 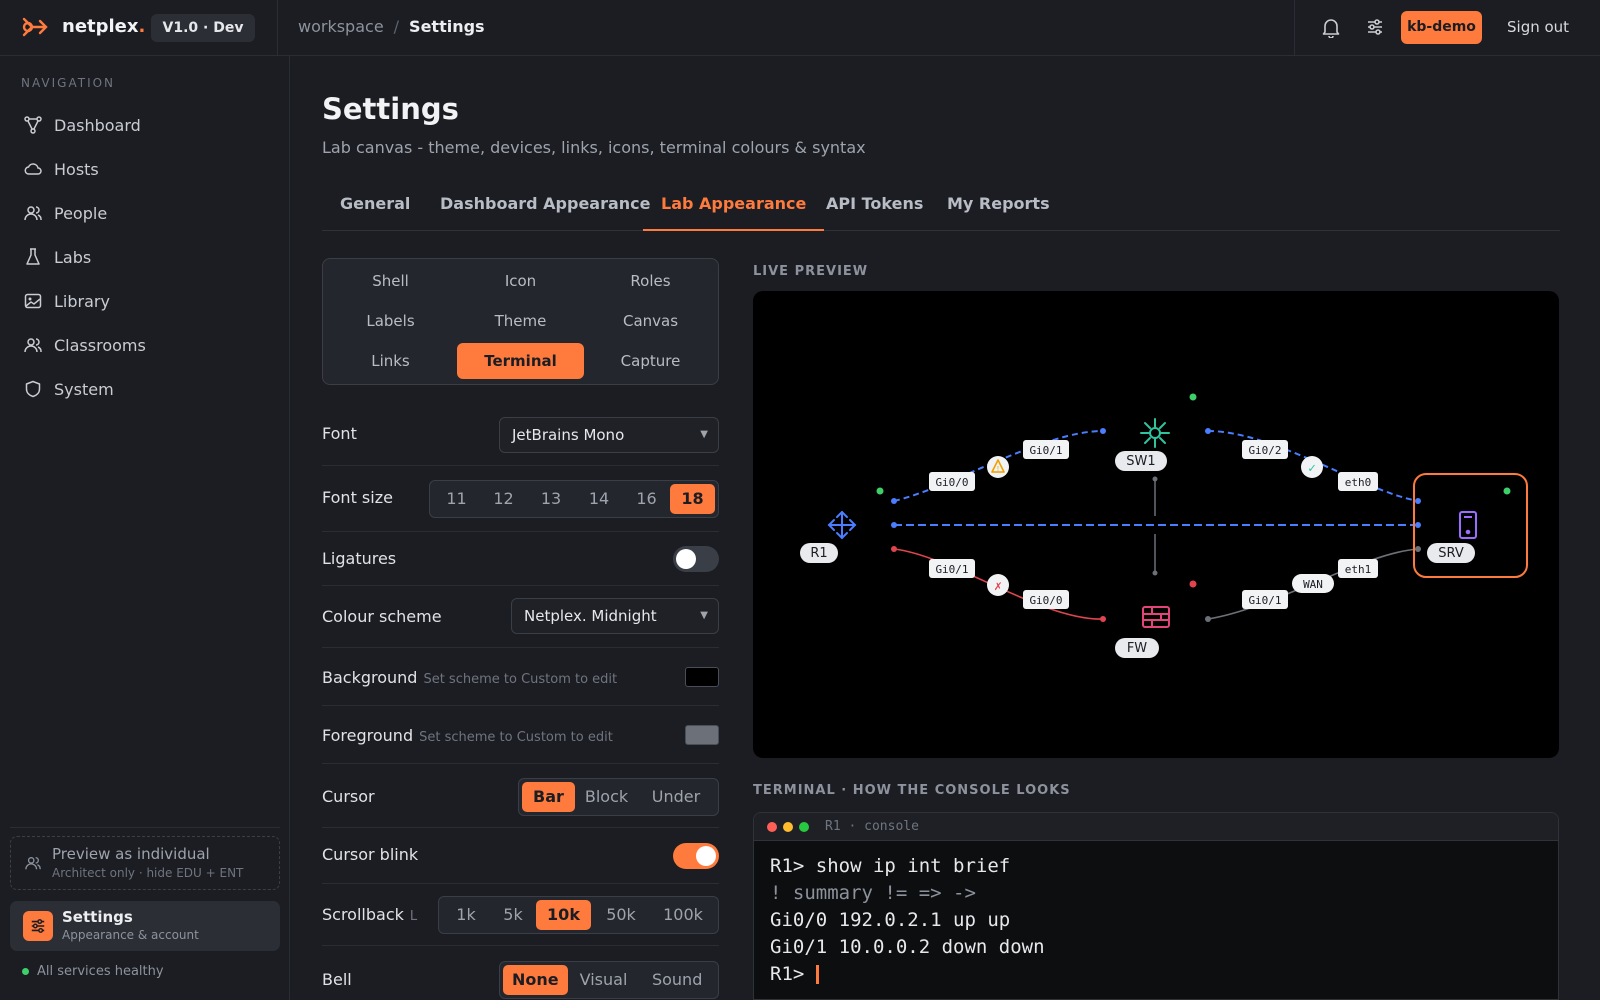 I want to click on cursor-segmented: Bar Block Under, so click(x=618, y=797).